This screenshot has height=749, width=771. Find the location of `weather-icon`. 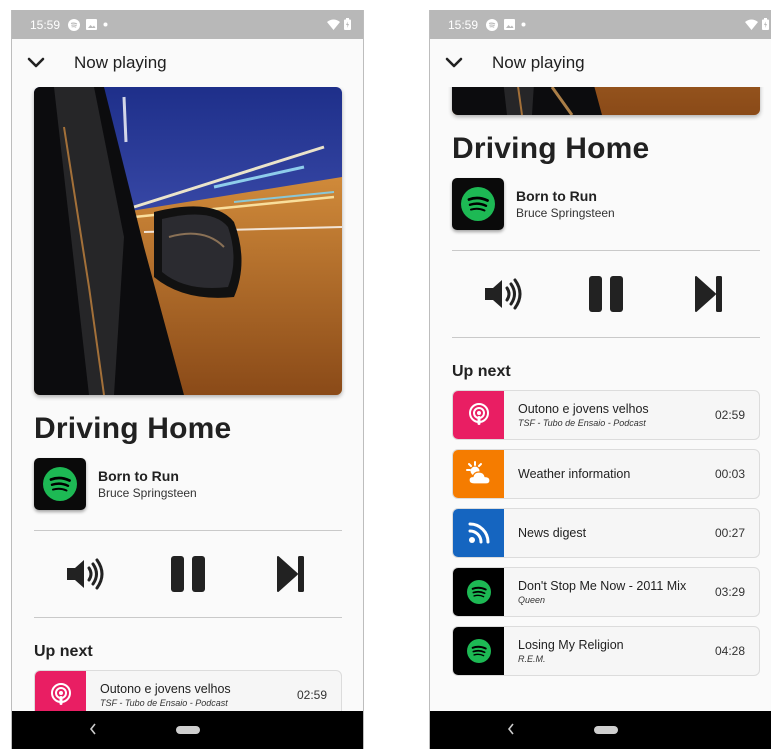

weather-icon is located at coordinates (478, 473).